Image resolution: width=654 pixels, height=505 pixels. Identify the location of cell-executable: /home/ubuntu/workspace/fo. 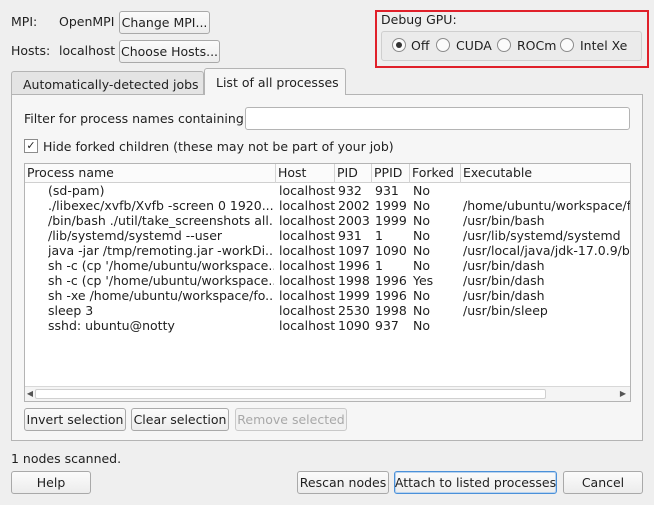
(546, 205).